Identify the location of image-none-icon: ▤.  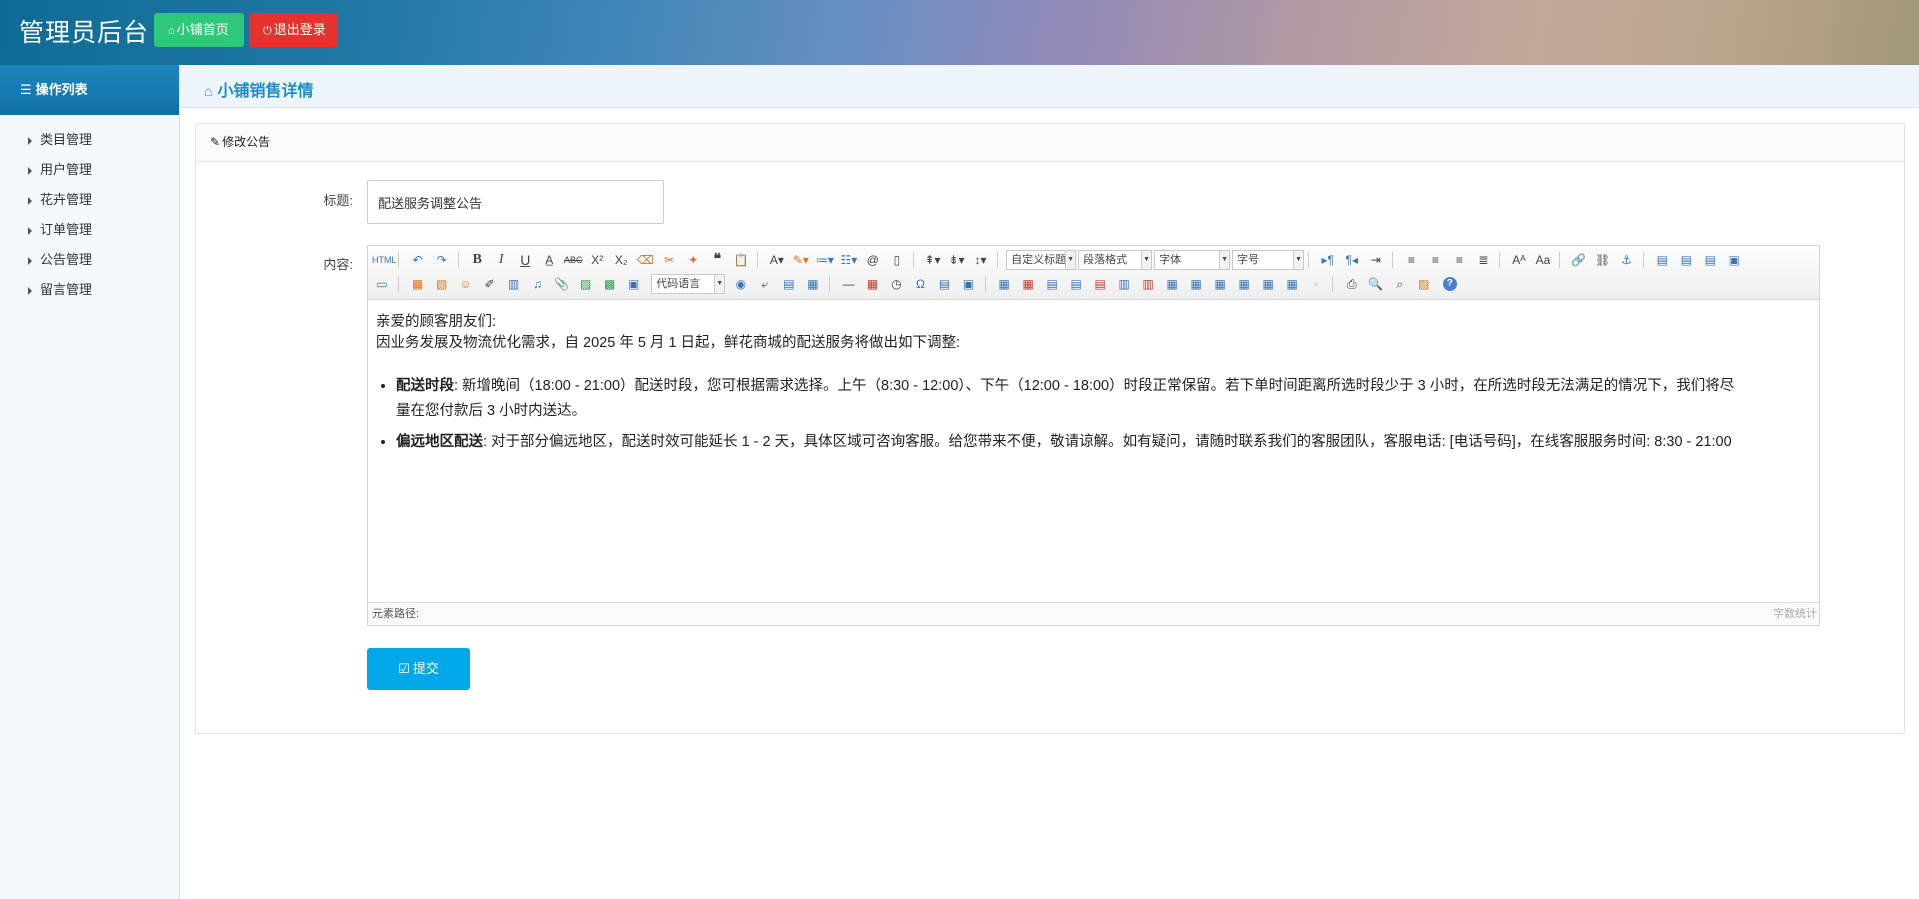
(1662, 260).